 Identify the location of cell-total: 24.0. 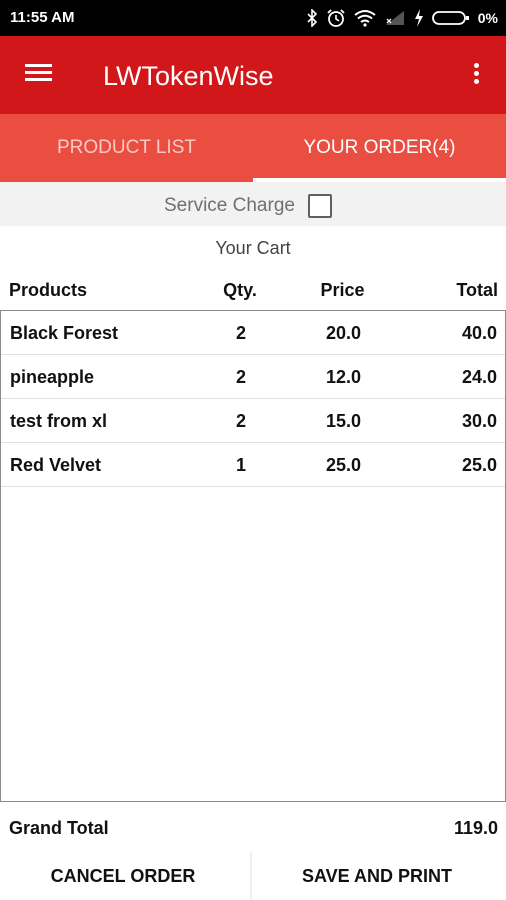
(479, 377).